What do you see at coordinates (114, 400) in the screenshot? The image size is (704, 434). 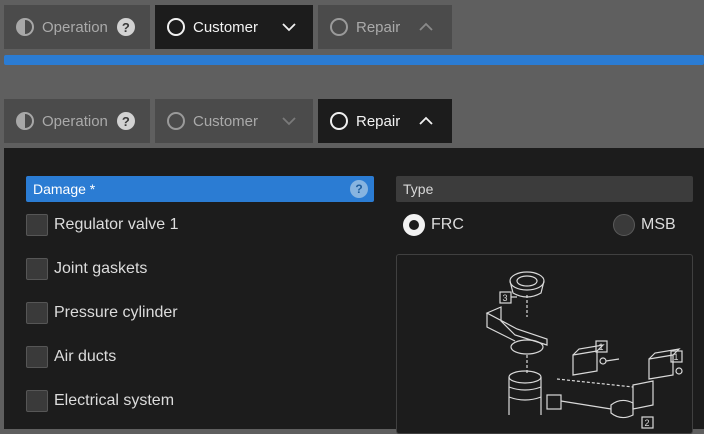 I see `checkbox-label: Electrical system` at bounding box center [114, 400].